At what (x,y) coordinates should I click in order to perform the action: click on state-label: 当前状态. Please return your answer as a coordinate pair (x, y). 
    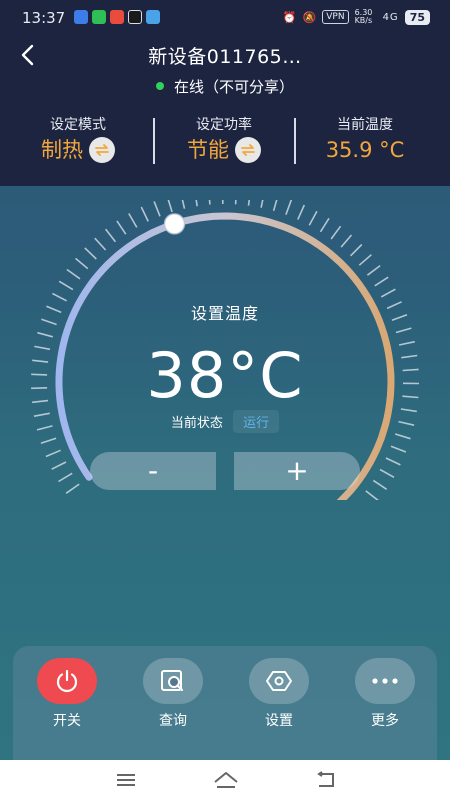
    Looking at the image, I should click on (196, 423).